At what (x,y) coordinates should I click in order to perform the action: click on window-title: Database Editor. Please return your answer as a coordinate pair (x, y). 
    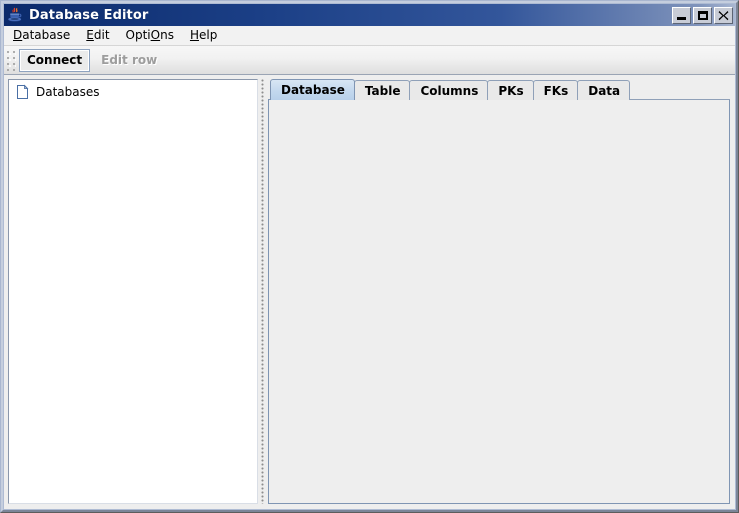
    Looking at the image, I should click on (89, 15).